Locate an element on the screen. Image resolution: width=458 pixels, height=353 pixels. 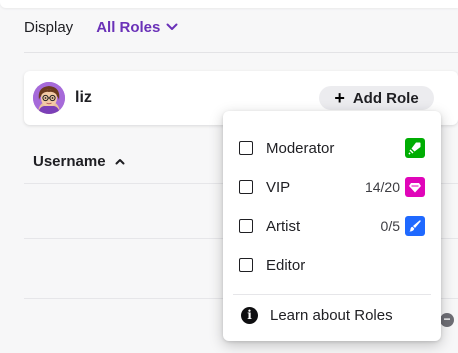
role-name: Editor is located at coordinates (286, 265).